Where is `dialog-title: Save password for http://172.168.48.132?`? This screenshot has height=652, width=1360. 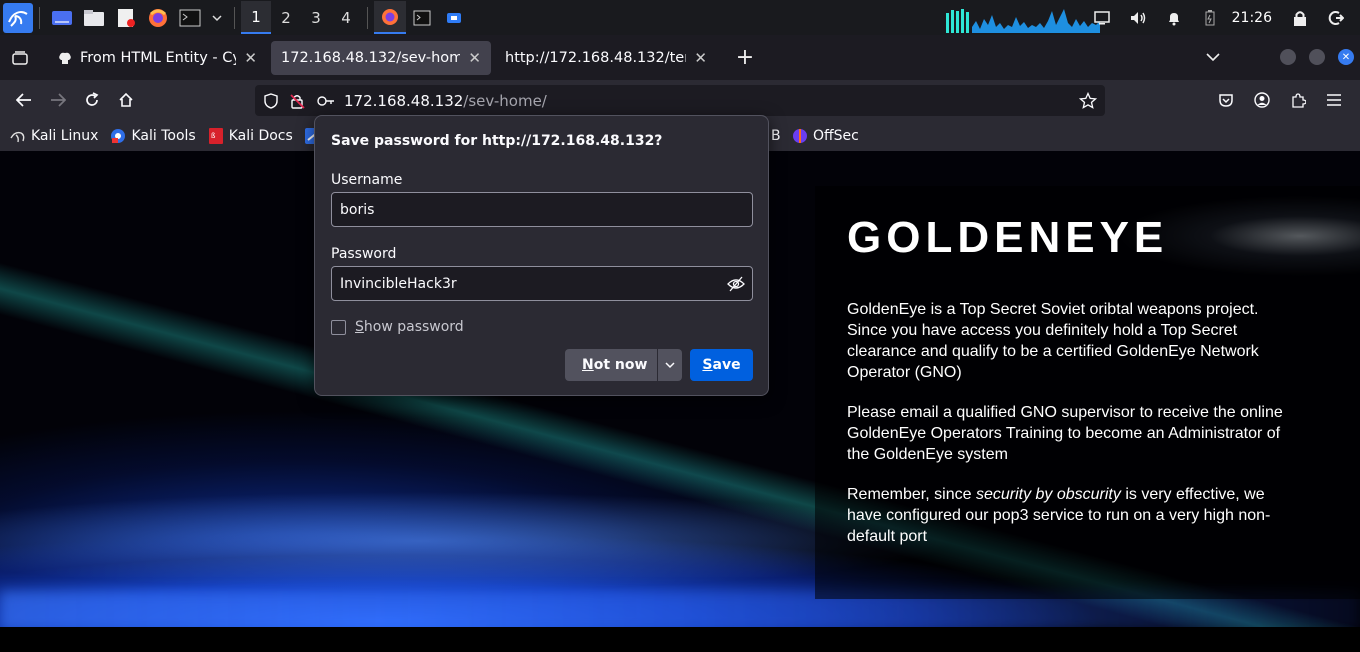 dialog-title: Save password for http://172.168.48.132? is located at coordinates (497, 141).